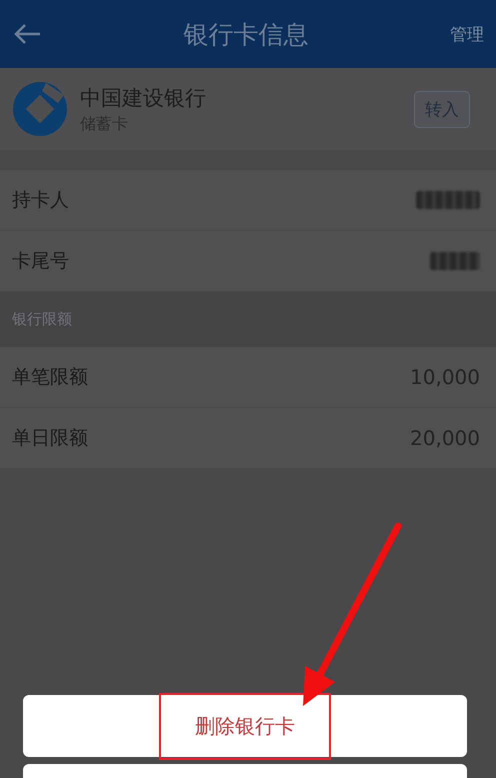 The width and height of the screenshot is (496, 778). What do you see at coordinates (246, 34) in the screenshot?
I see `page-title: 银行卡信息` at bounding box center [246, 34].